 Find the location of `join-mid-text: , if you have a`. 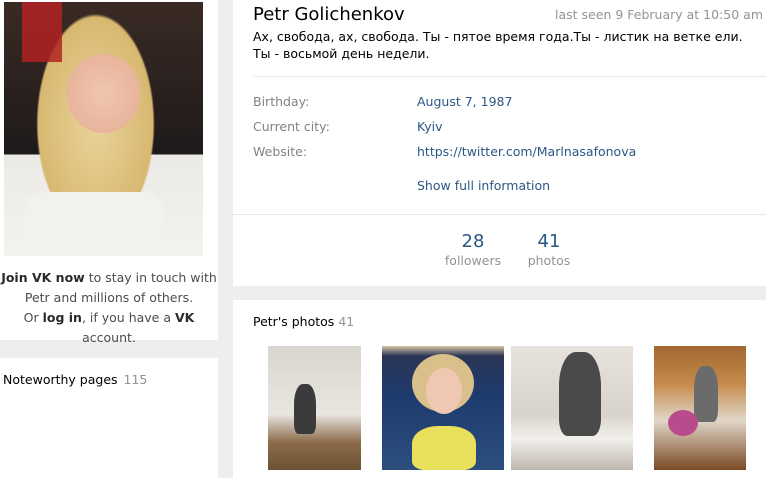

join-mid-text: , if you have a is located at coordinates (128, 317).